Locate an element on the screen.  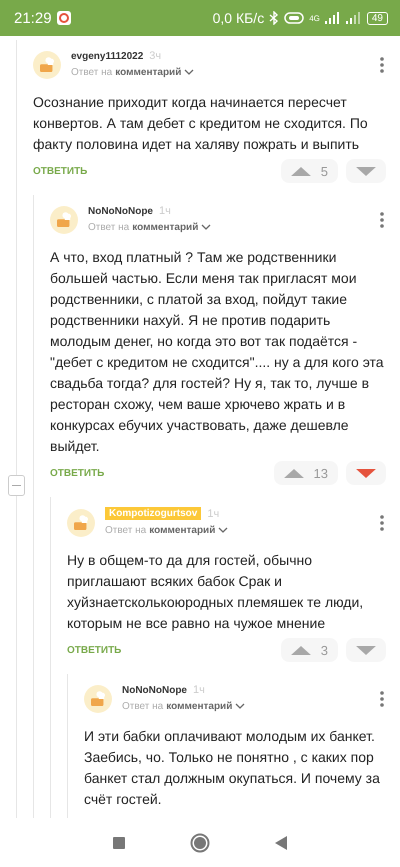
home-icon is located at coordinates (200, 842).